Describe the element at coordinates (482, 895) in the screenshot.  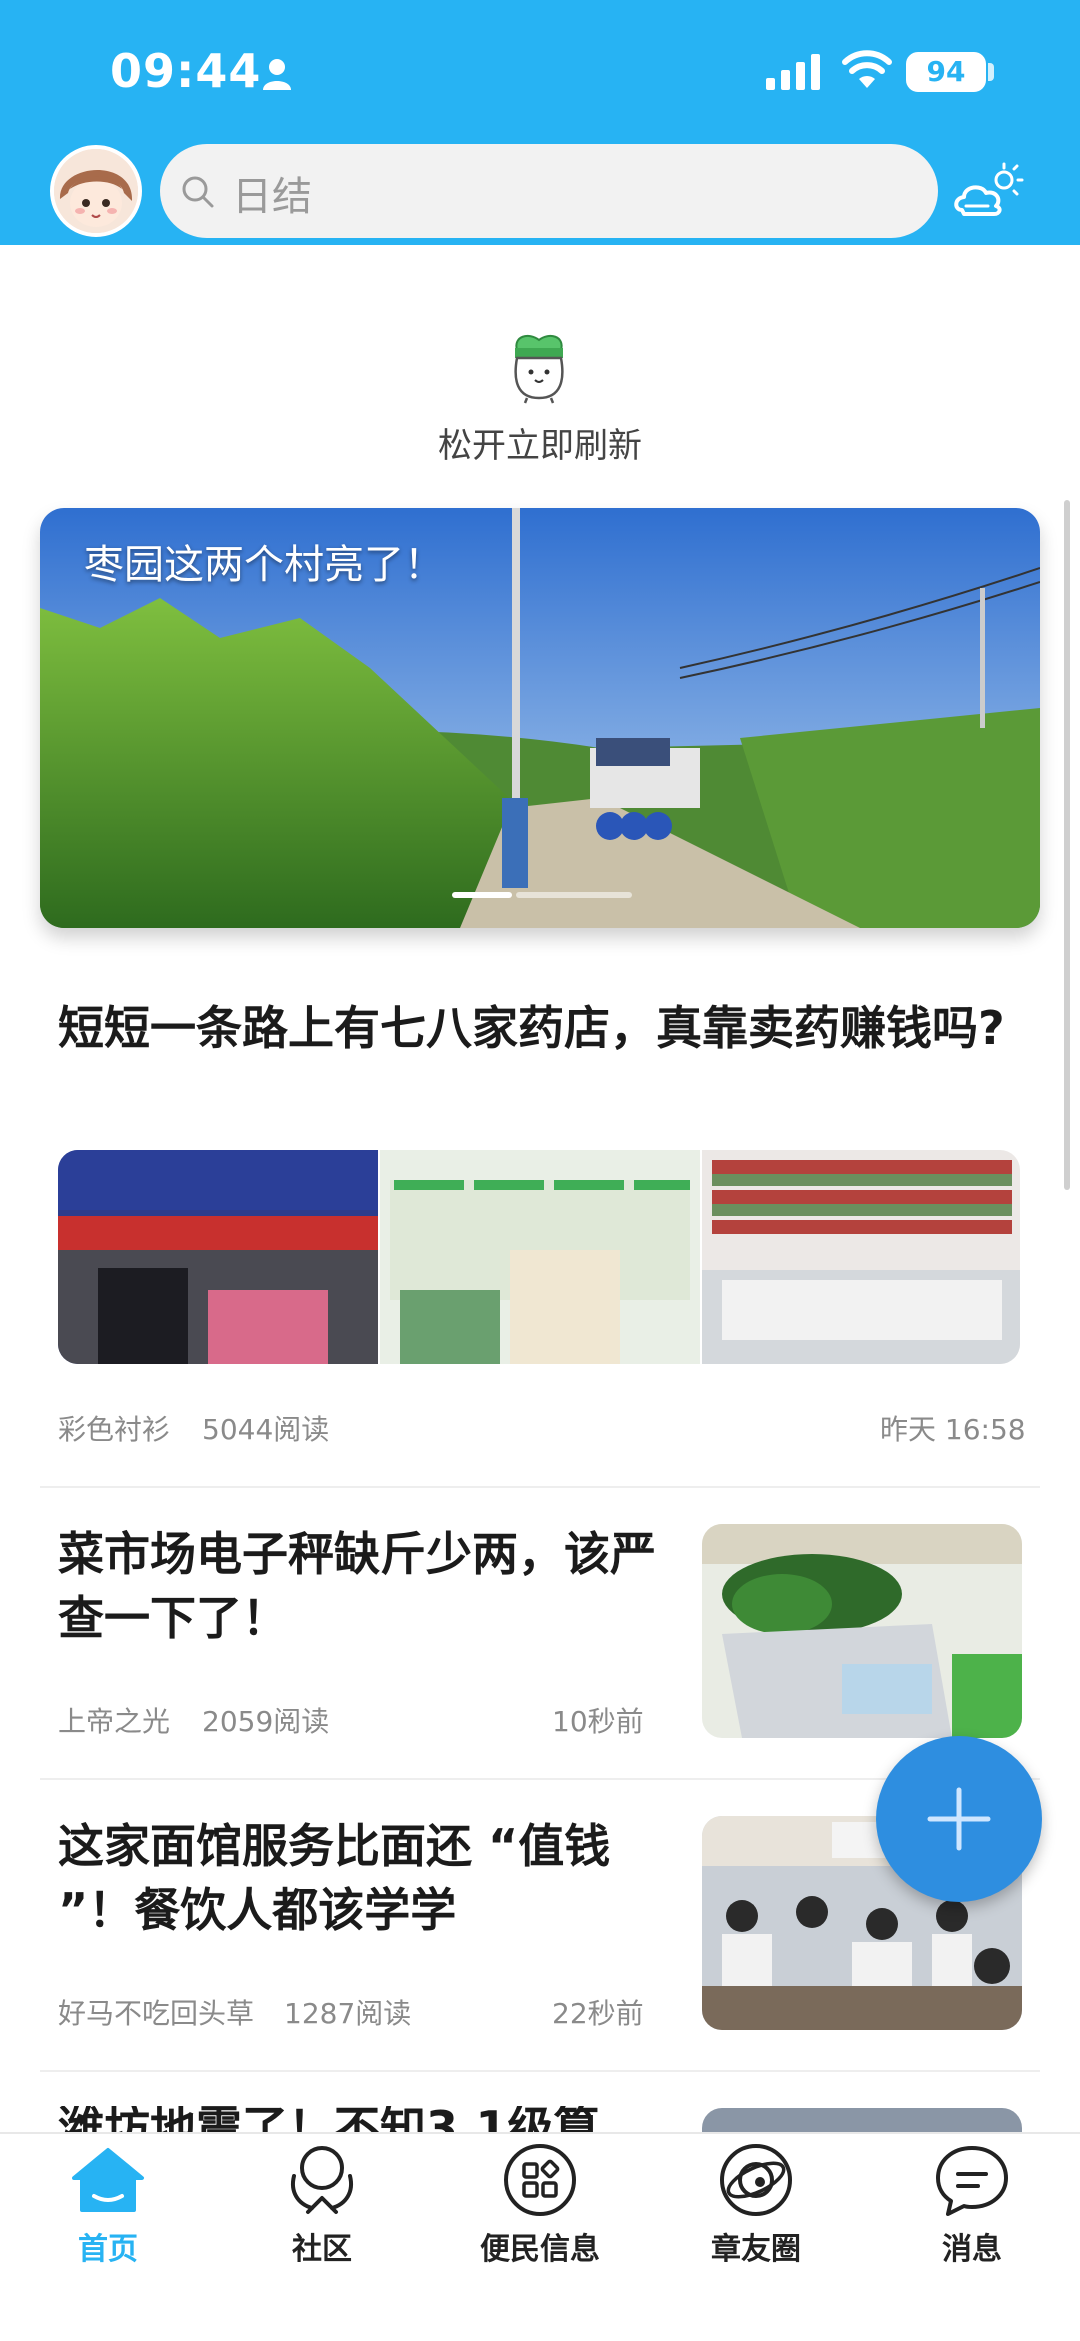
I see `carousel-dot-active` at that location.